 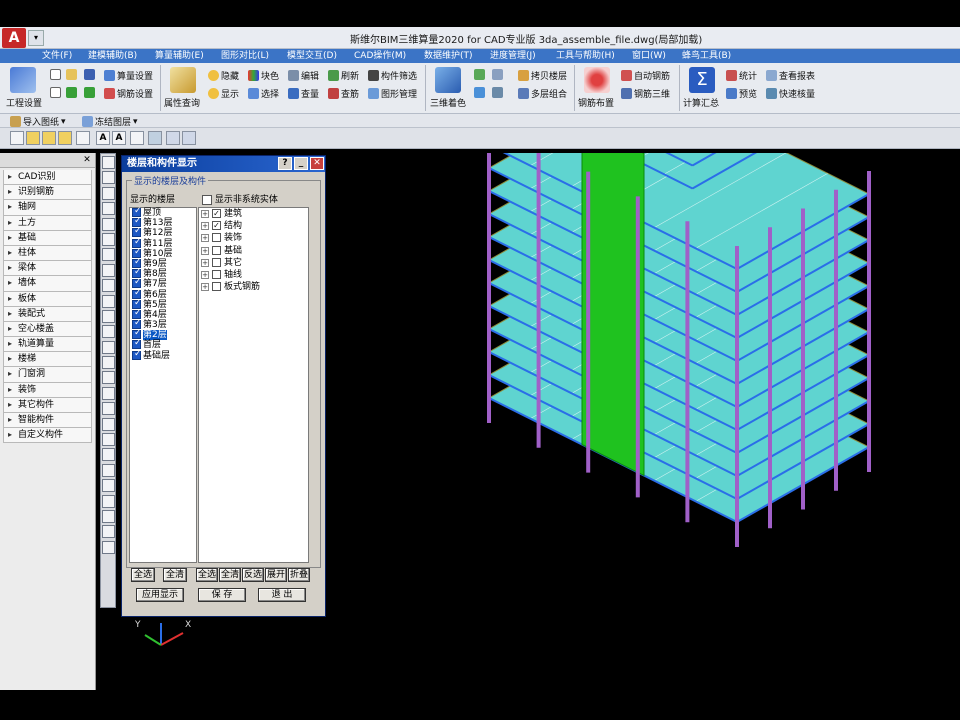 What do you see at coordinates (71, 74) in the screenshot?
I see `open-folder-icon` at bounding box center [71, 74].